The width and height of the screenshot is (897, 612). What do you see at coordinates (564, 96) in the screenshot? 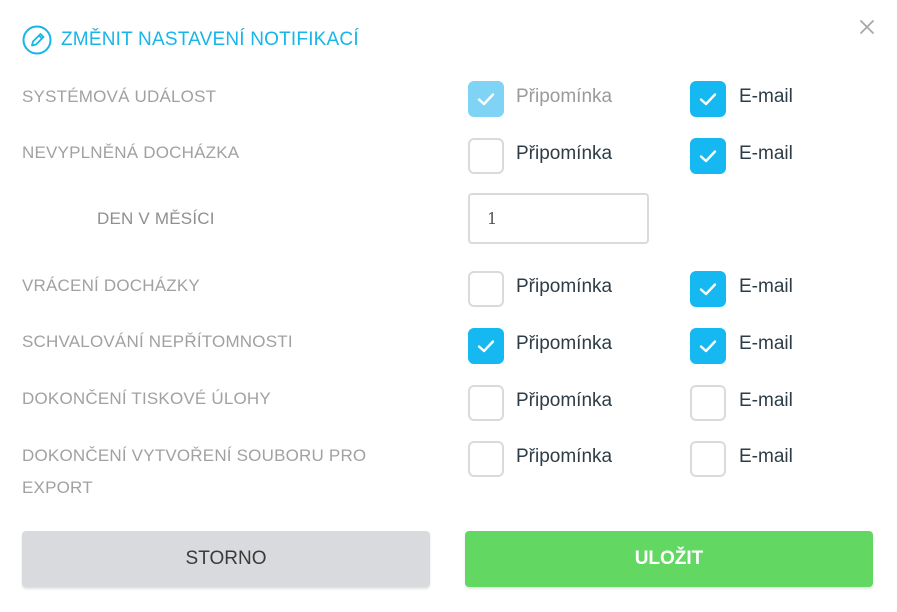
I see `system-event-reminder-label: Připomínka` at bounding box center [564, 96].